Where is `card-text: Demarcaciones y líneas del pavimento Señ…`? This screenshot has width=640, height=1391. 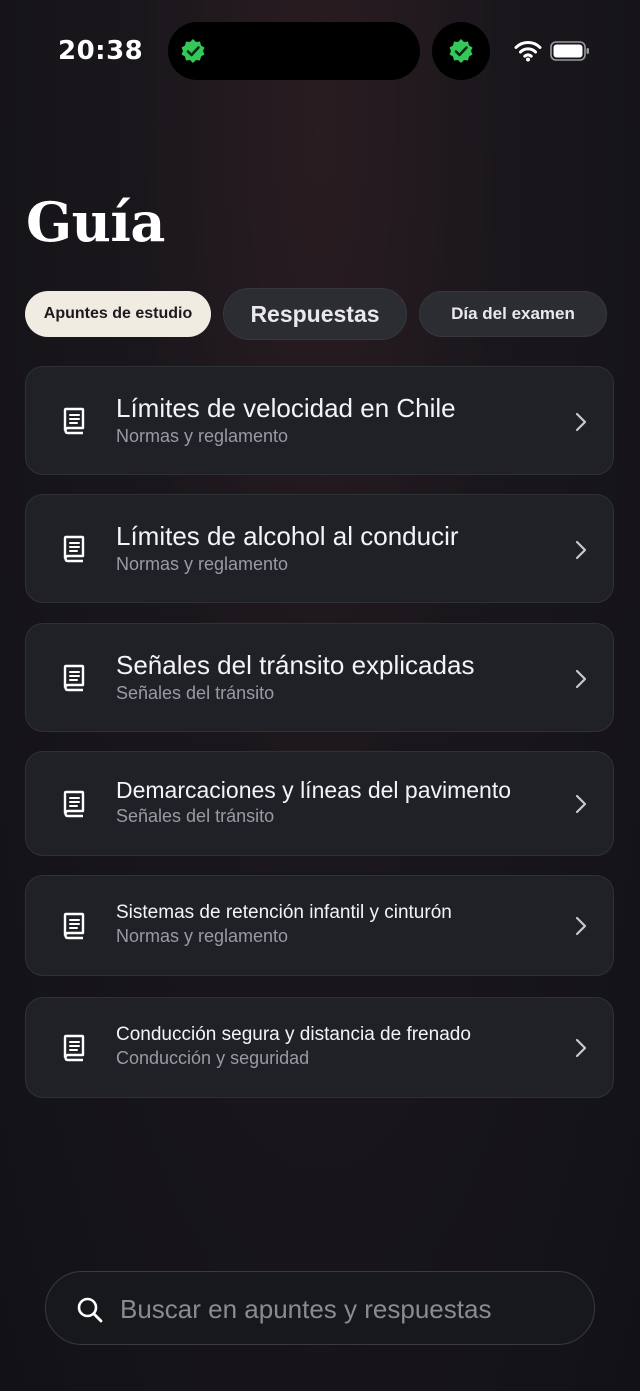 card-text: Demarcaciones y líneas del pavimento Señ… is located at coordinates (334, 802).